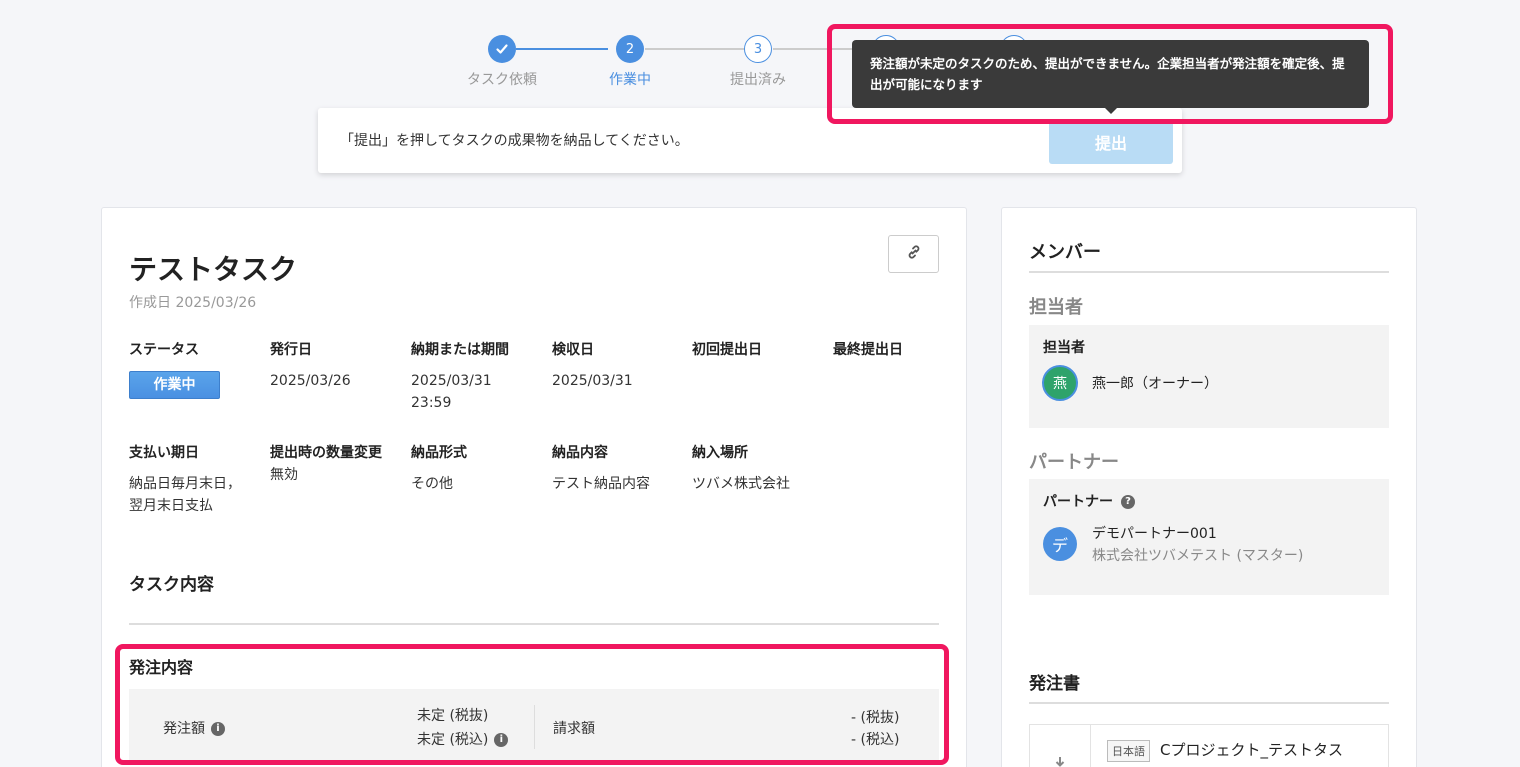 This screenshot has height=767, width=1520. What do you see at coordinates (310, 381) in the screenshot?
I see `field-value: 2025/03/26` at bounding box center [310, 381].